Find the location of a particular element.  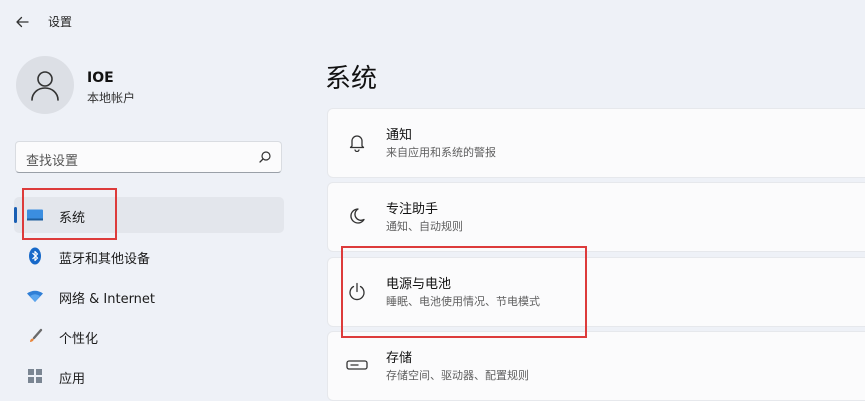

card-subtitle: 通知、自动规则 is located at coordinates (424, 226).